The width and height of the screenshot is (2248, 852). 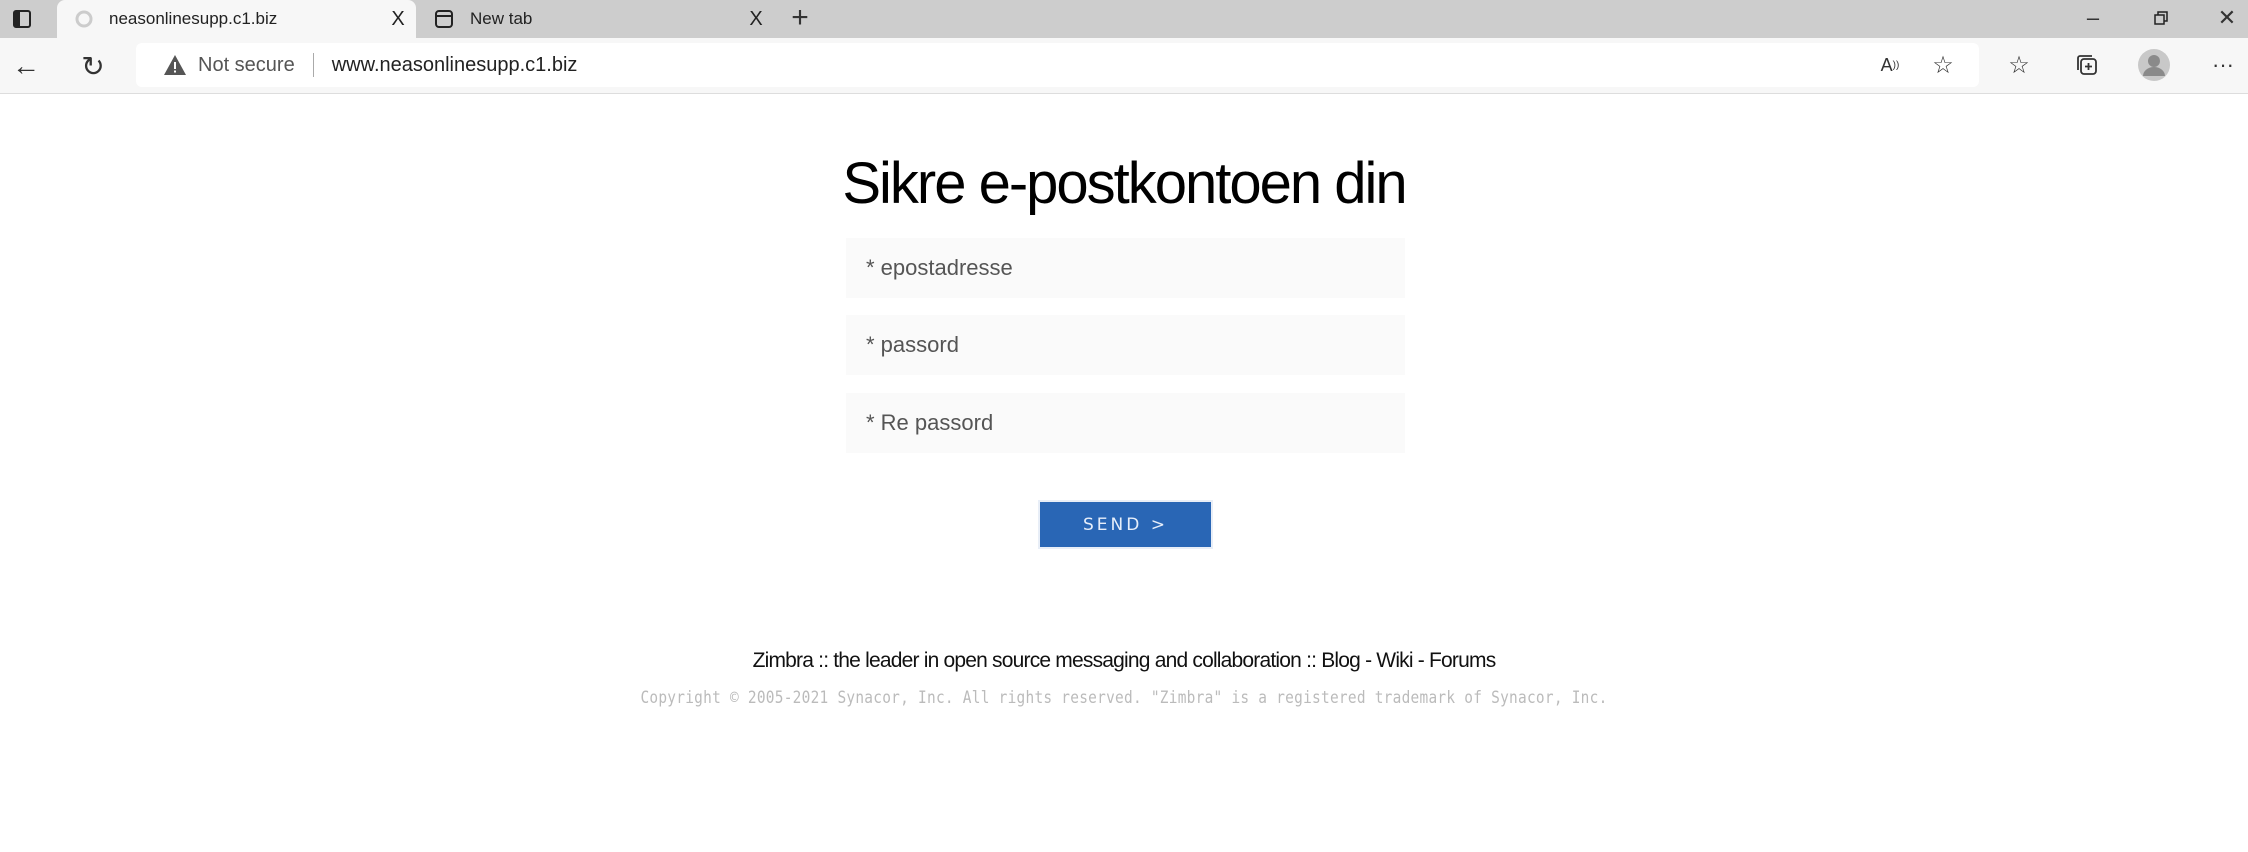 What do you see at coordinates (2087, 65) in the screenshot?
I see `collections-icon` at bounding box center [2087, 65].